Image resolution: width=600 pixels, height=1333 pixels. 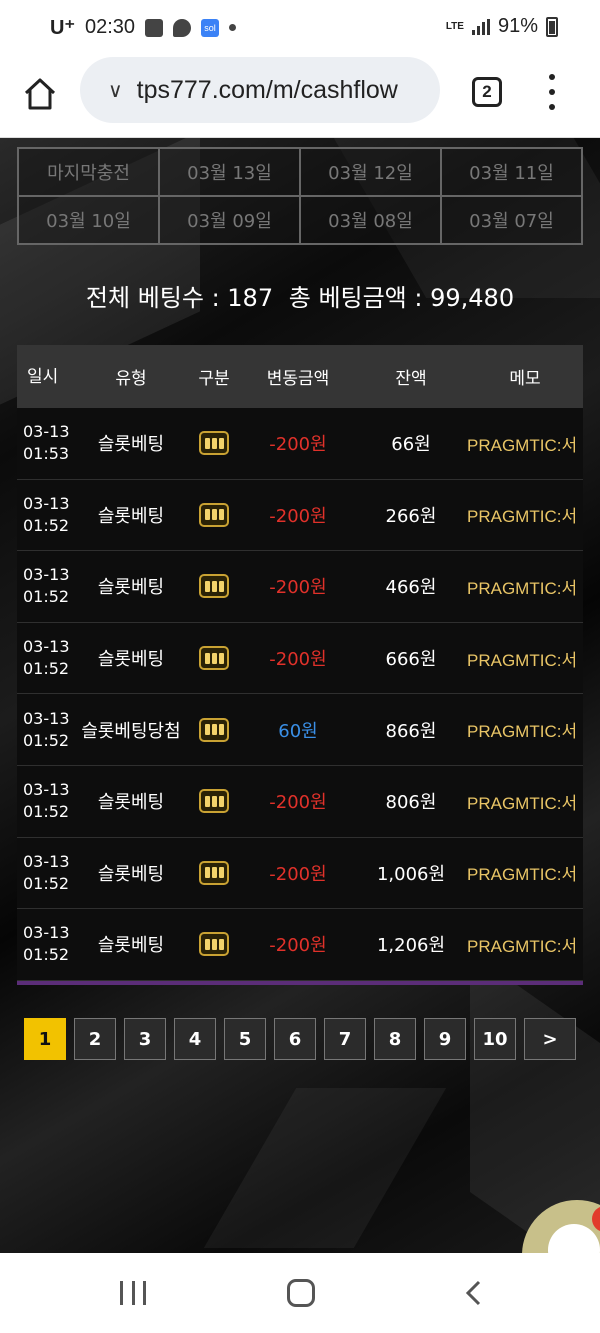 What do you see at coordinates (552, 92) in the screenshot?
I see `more-vert-icon` at bounding box center [552, 92].